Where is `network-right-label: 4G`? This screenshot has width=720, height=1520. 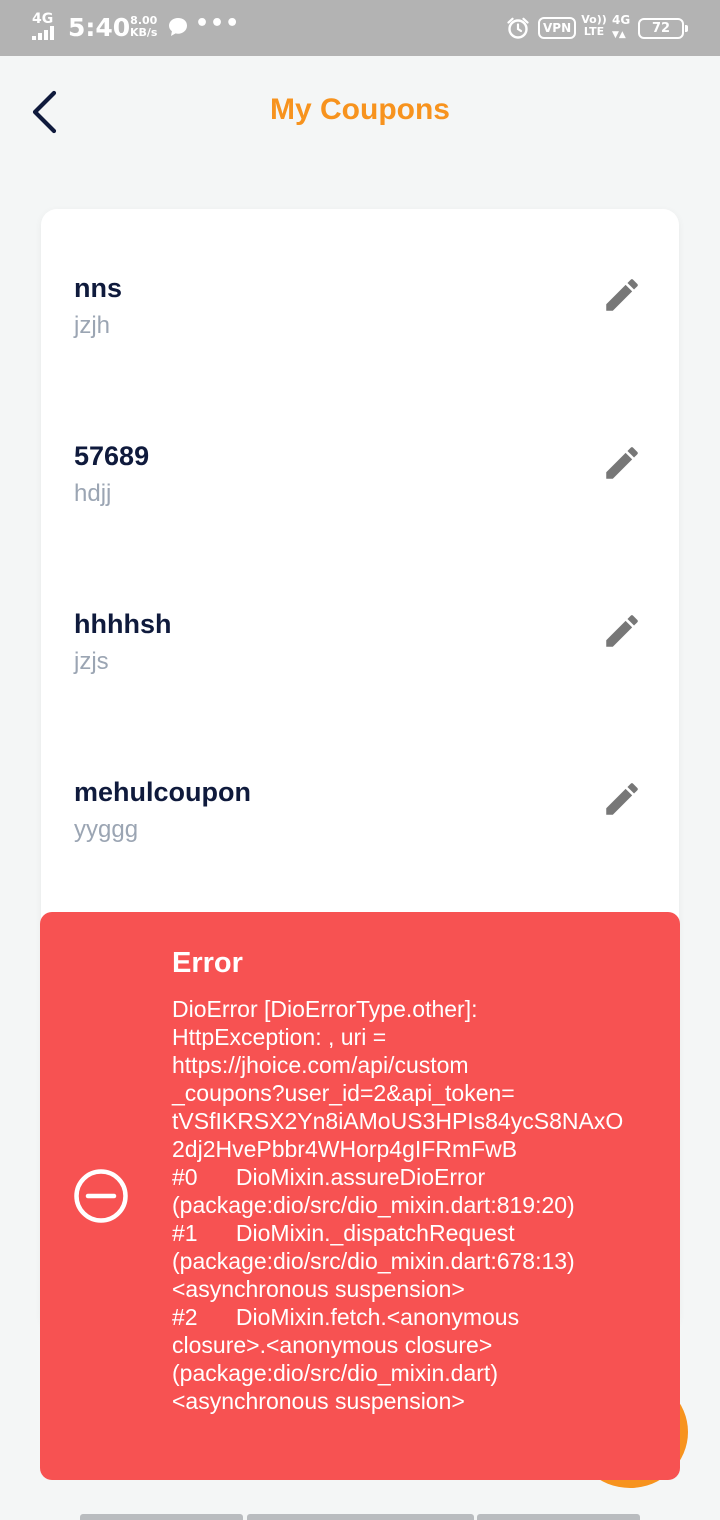 network-right-label: 4G is located at coordinates (621, 20).